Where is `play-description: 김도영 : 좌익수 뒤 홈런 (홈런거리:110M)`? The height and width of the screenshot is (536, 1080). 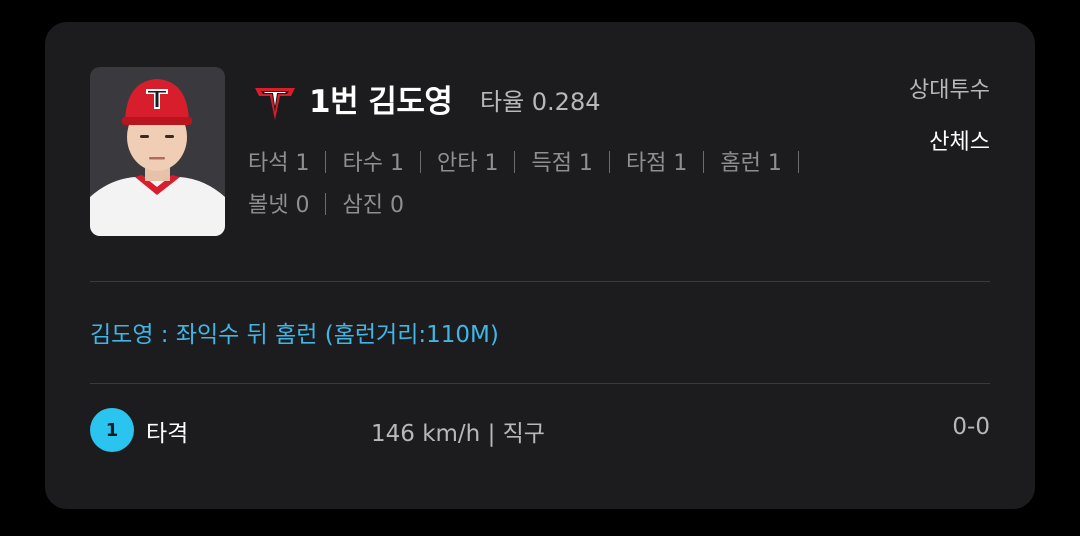
play-description: 김도영 : 좌익수 뒤 홈런 (홈런거리:110M) is located at coordinates (294, 335).